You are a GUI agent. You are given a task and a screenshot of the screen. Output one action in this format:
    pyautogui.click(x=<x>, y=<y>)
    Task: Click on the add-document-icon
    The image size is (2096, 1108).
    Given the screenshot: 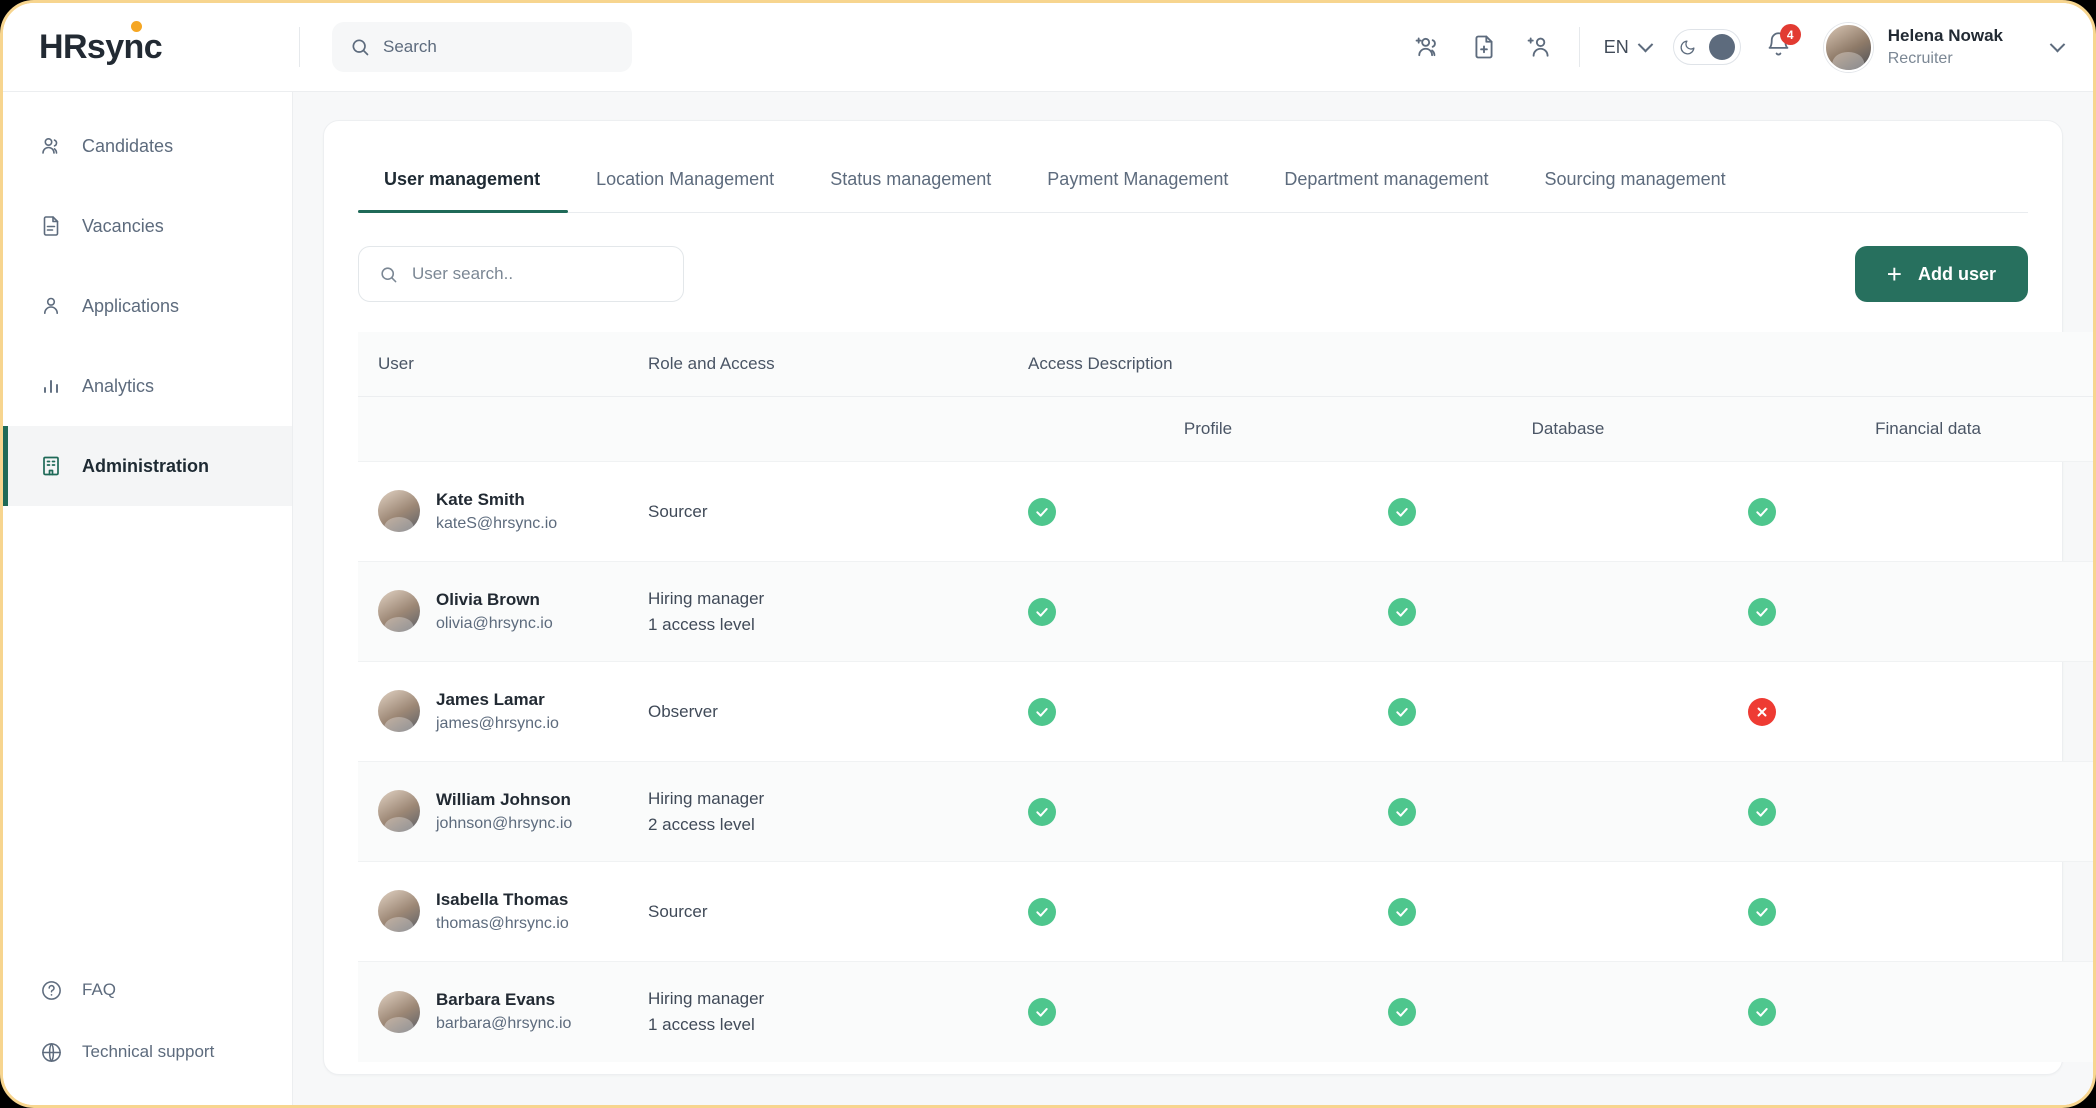 What is the action you would take?
    pyautogui.click(x=1484, y=47)
    